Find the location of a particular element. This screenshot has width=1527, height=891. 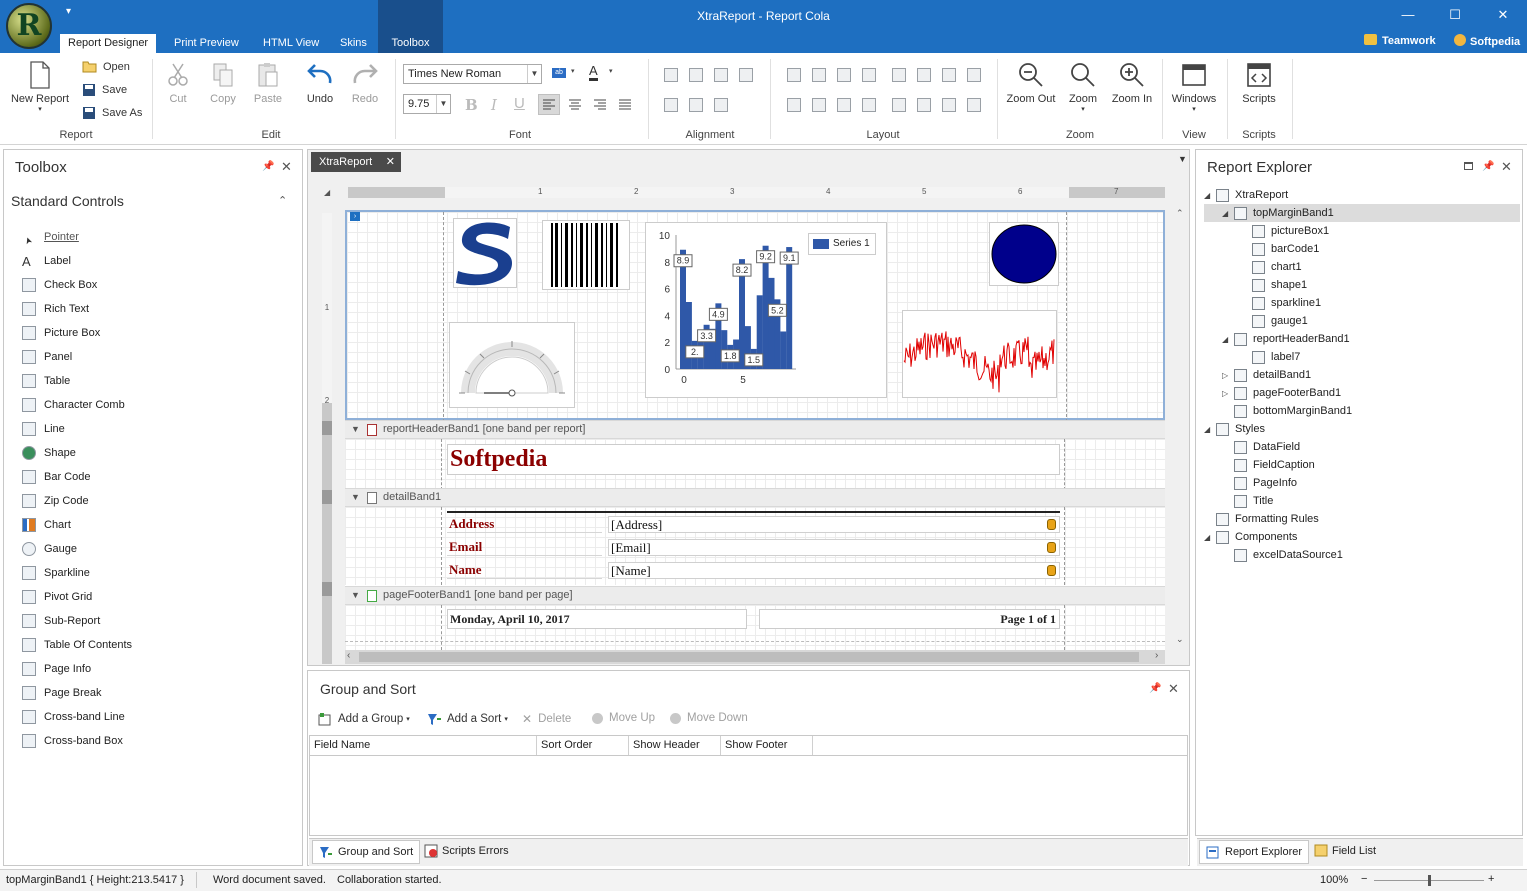

italic-button: I is located at coordinates (494, 105).